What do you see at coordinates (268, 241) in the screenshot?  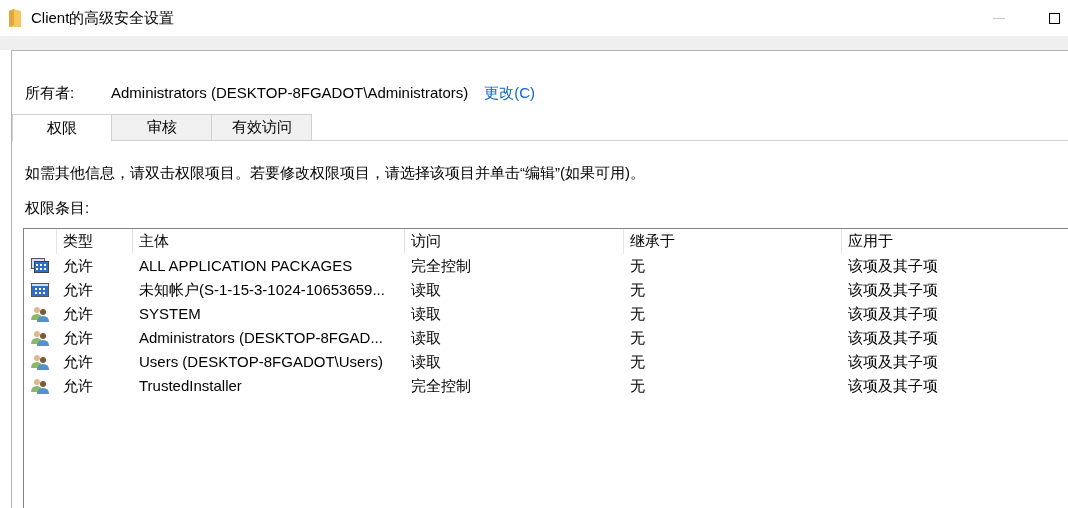 I see `column-header: 主体` at bounding box center [268, 241].